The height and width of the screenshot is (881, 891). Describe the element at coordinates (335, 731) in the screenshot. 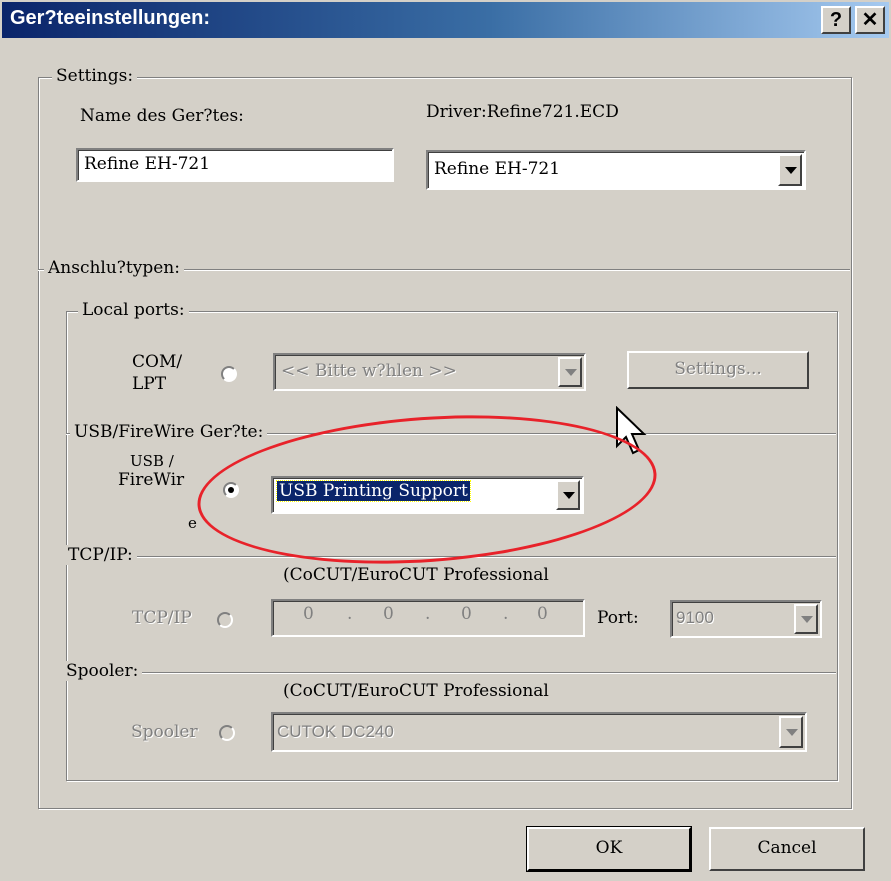

I see `spooler-printer-value: CUTOK DC240` at that location.